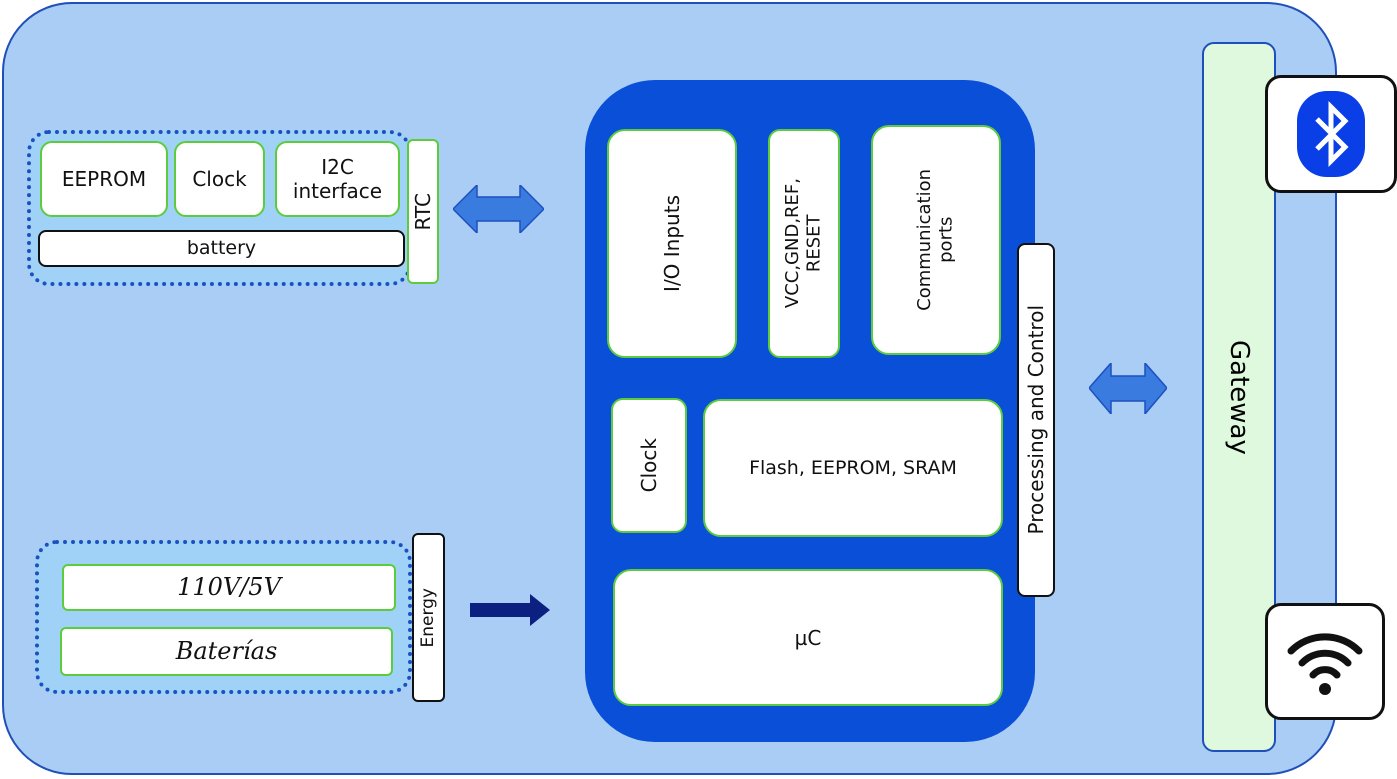 The width and height of the screenshot is (1397, 779). I want to click on wifi-box, so click(1325, 661).